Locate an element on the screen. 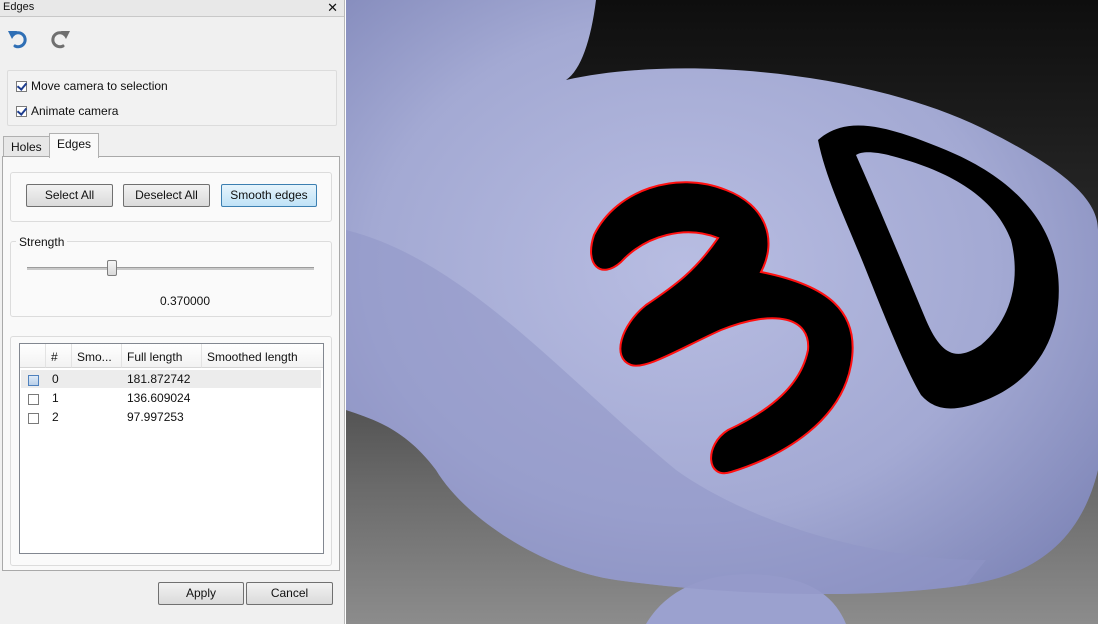  animate-camera-checkbox: Animate camera is located at coordinates (67, 111).